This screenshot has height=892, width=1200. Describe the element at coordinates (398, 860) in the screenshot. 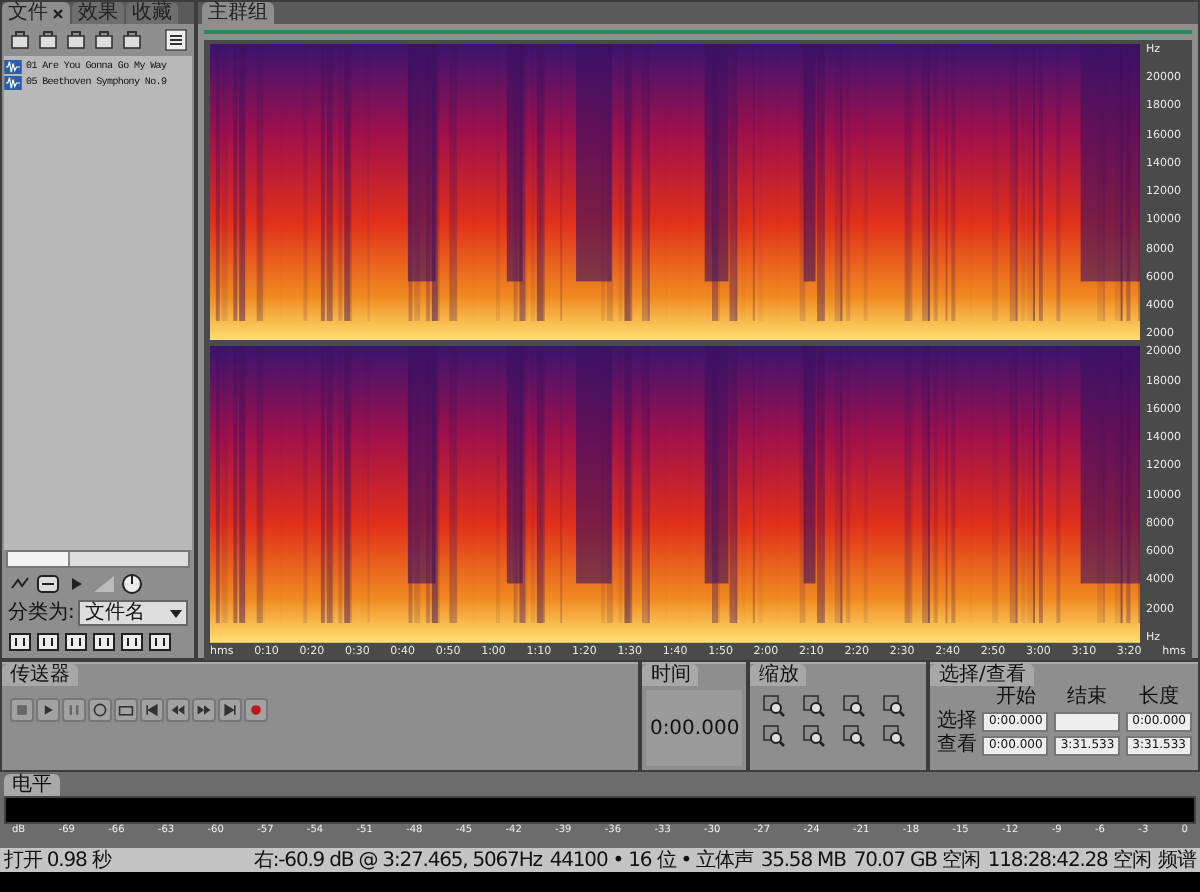

I see `status-text: 右:-60.9 dB @ 3:27.465, 5067Hz` at that location.